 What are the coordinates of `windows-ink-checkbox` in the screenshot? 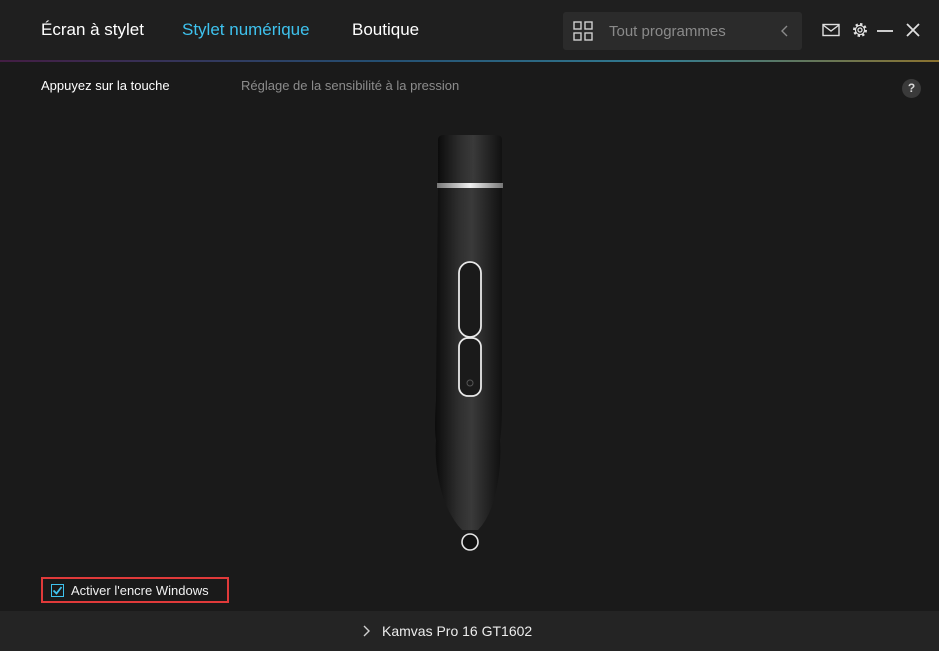 It's located at (57, 590).